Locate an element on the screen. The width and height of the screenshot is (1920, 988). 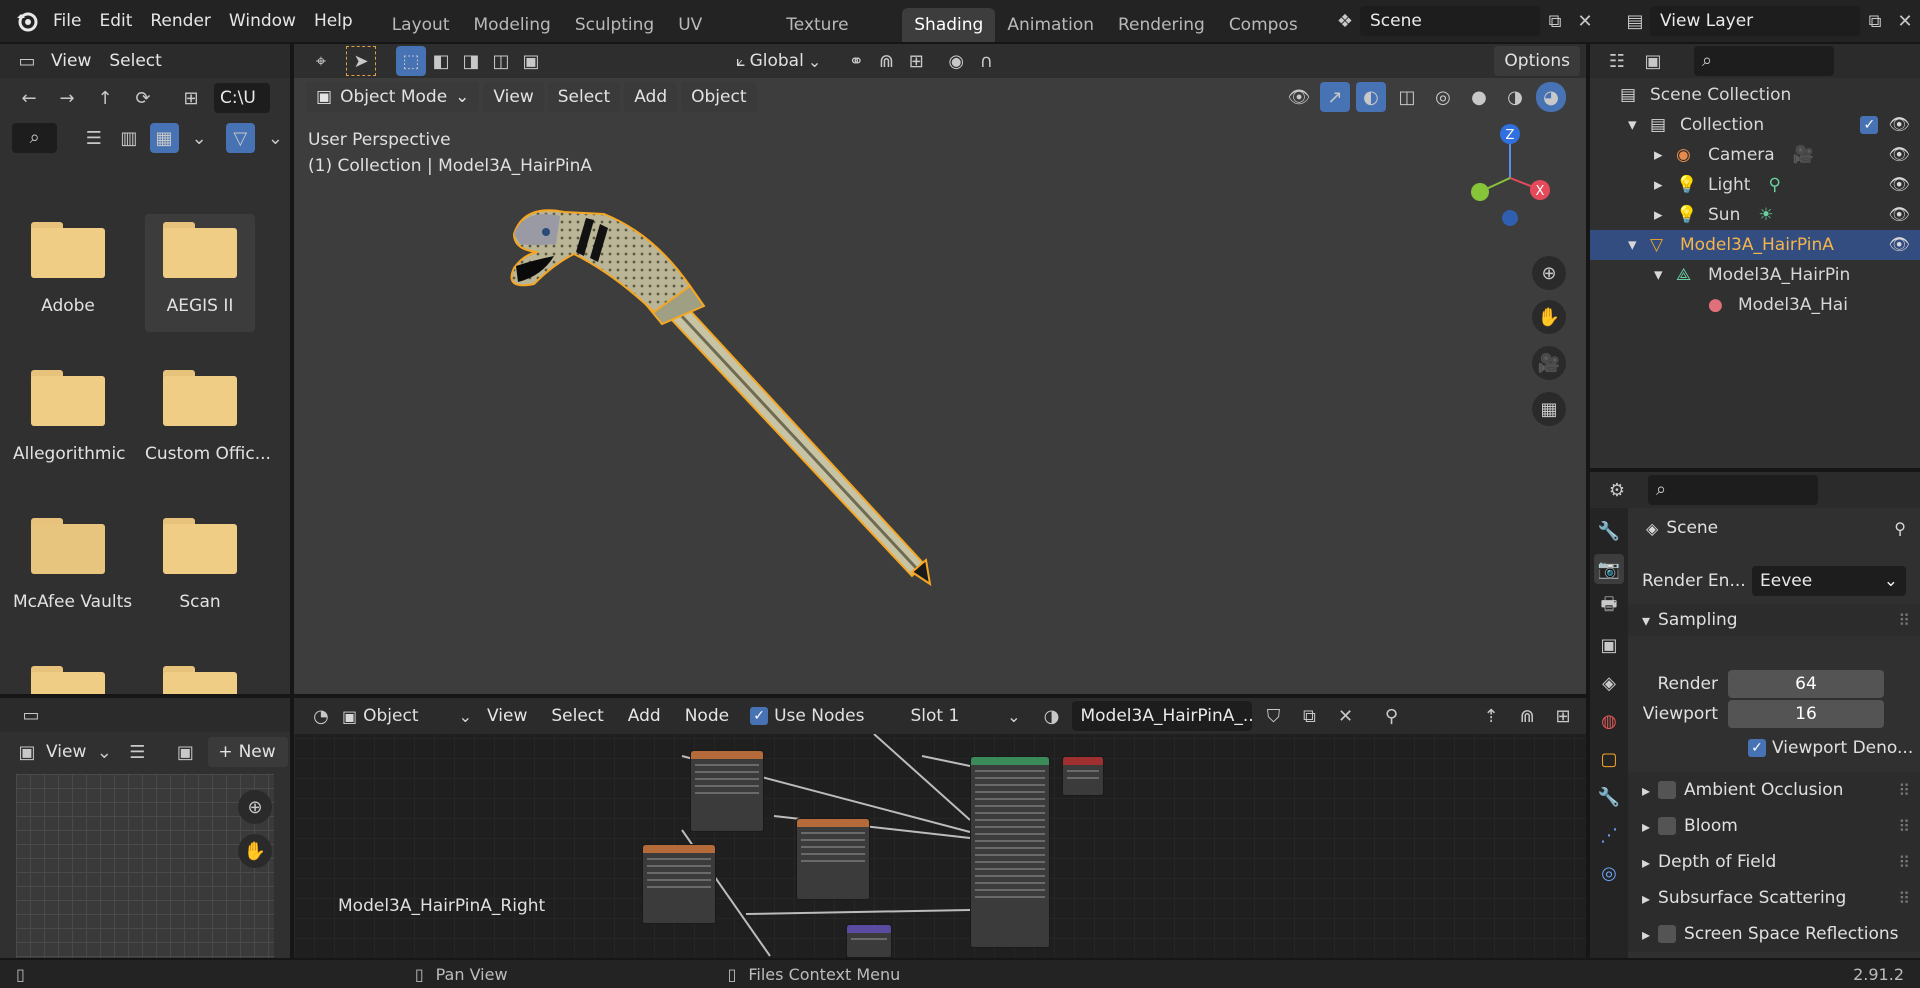
use-nodes-checkbox: ✓ is located at coordinates (759, 716).